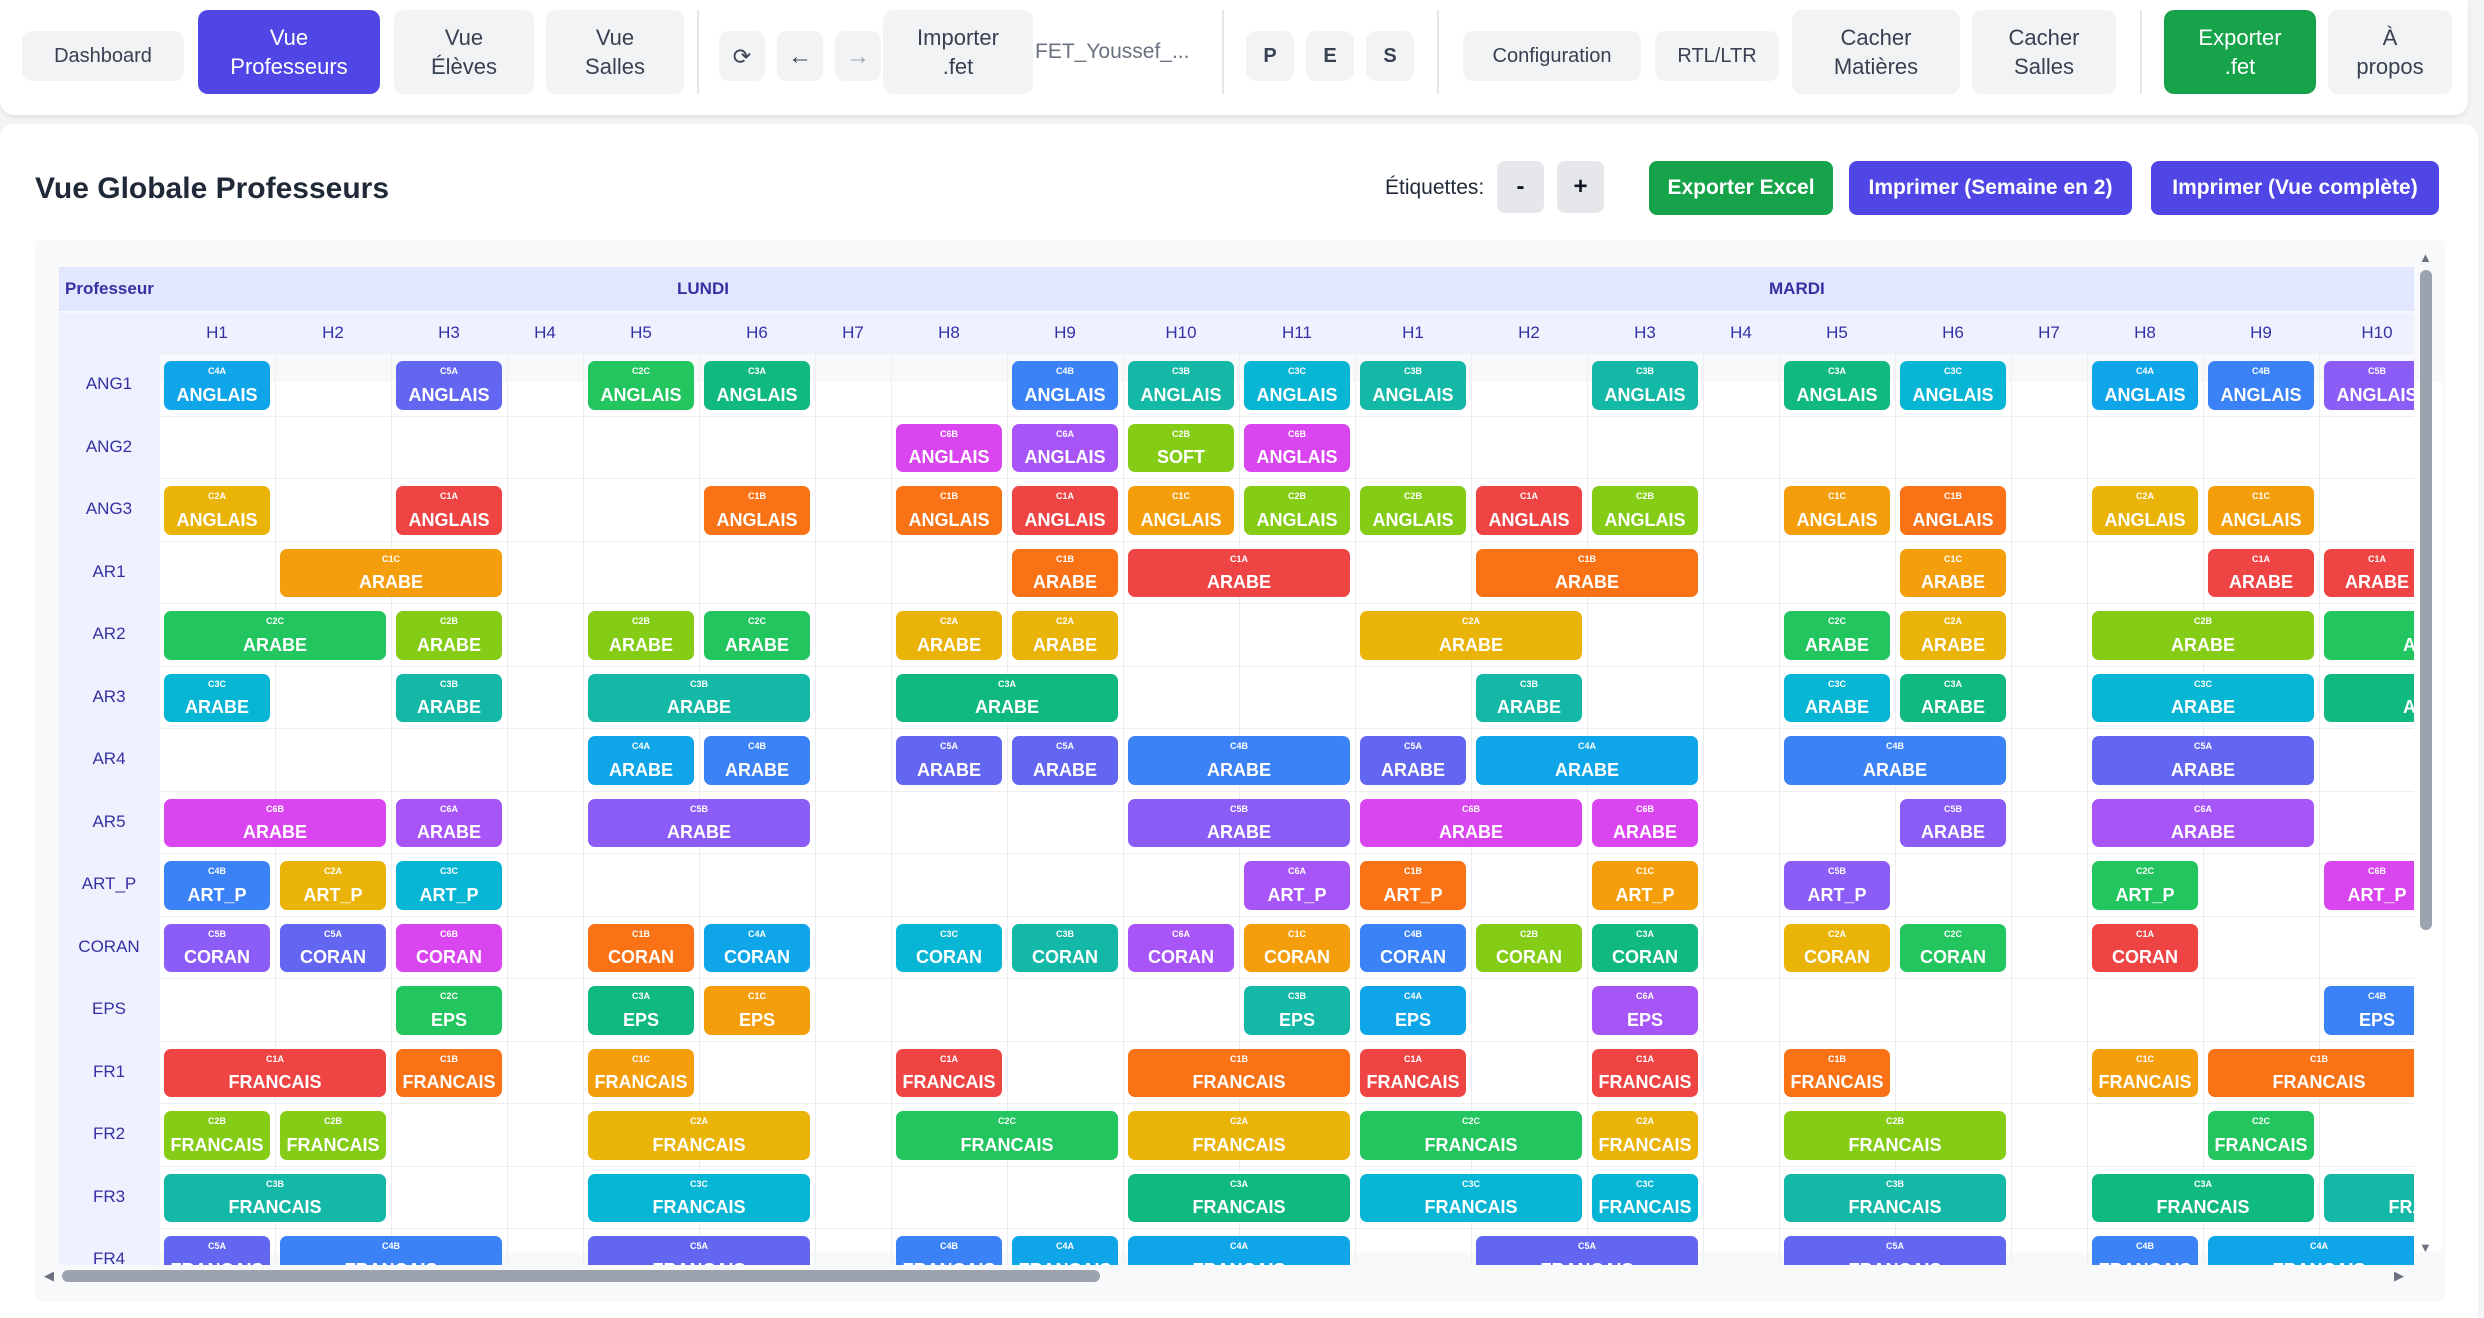  Describe the element at coordinates (1587, 760) in the screenshot. I see `lesson-block: C4A ARABE` at that location.